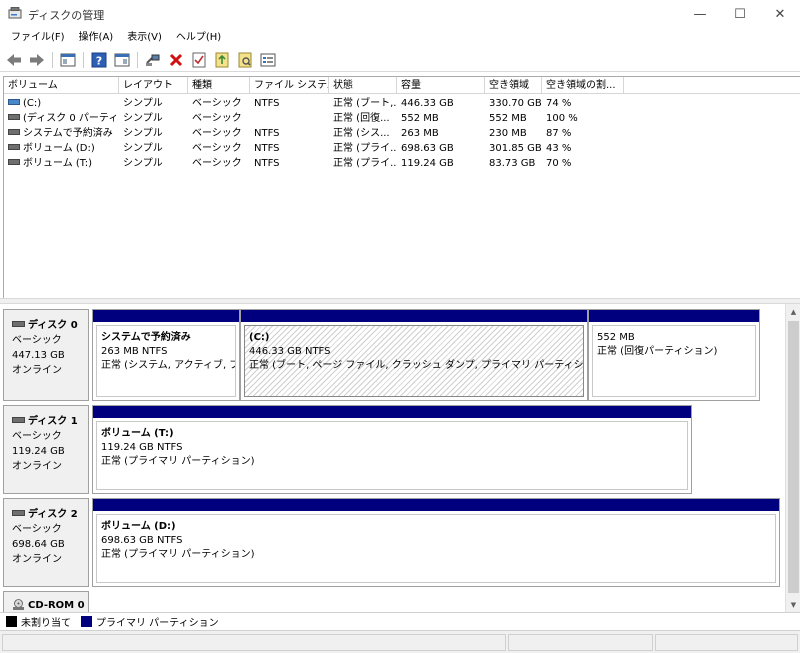 The width and height of the screenshot is (800, 653). What do you see at coordinates (400, 60) in the screenshot?
I see `toolbar: ?` at bounding box center [400, 60].